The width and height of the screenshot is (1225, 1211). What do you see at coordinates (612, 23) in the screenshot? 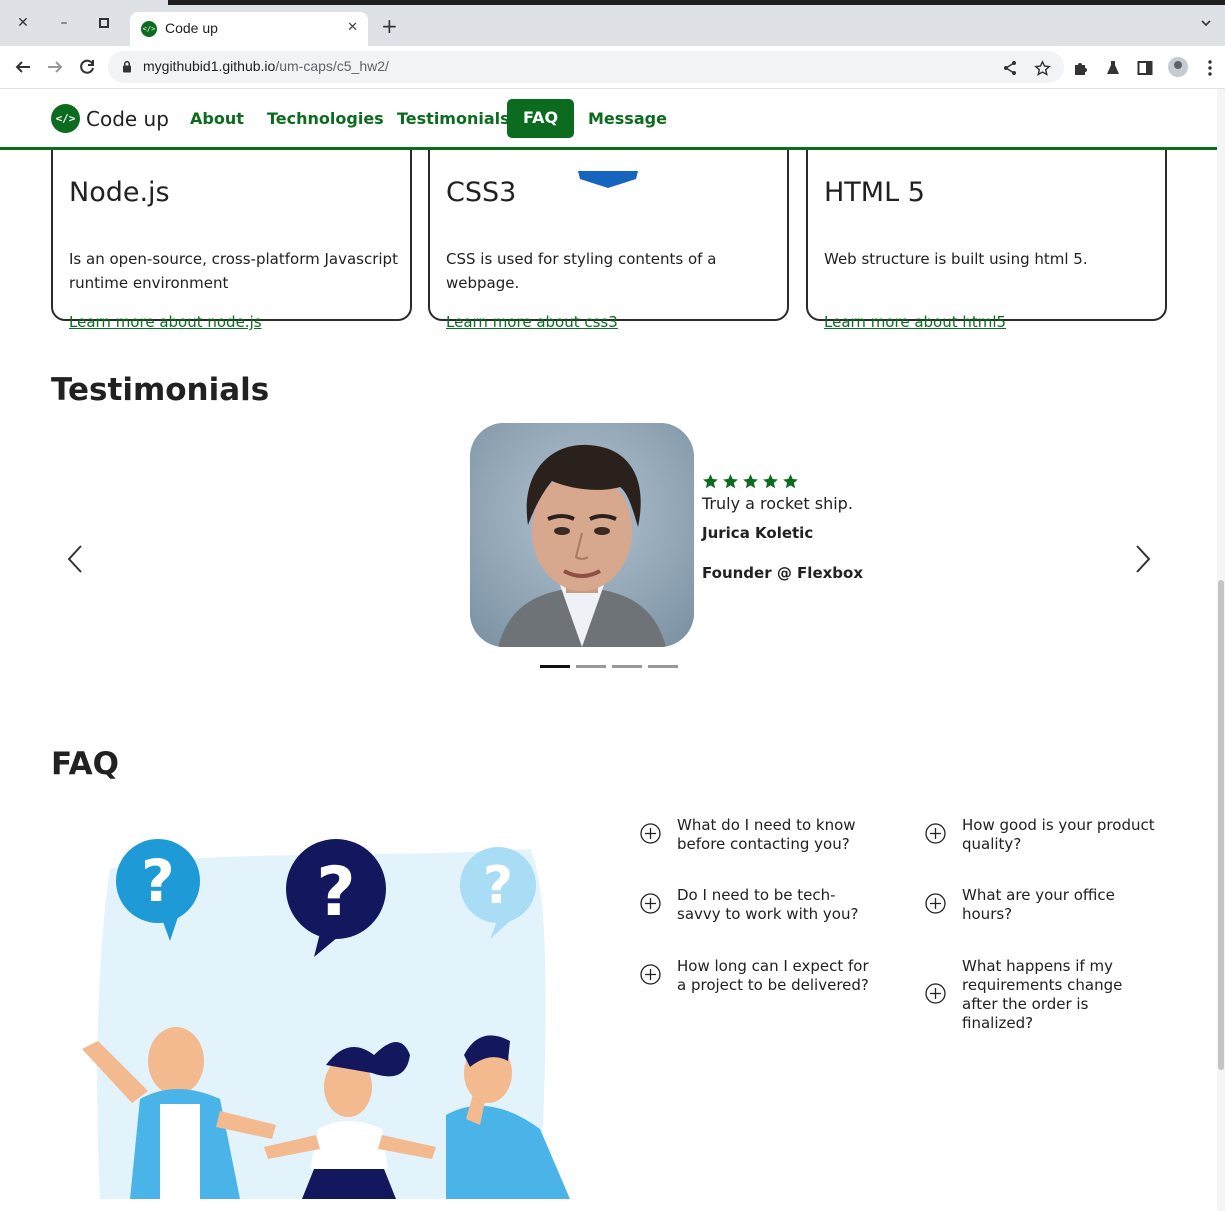
I see `browser-tabstrip: ✕ – </> Code up ✕ +` at bounding box center [612, 23].